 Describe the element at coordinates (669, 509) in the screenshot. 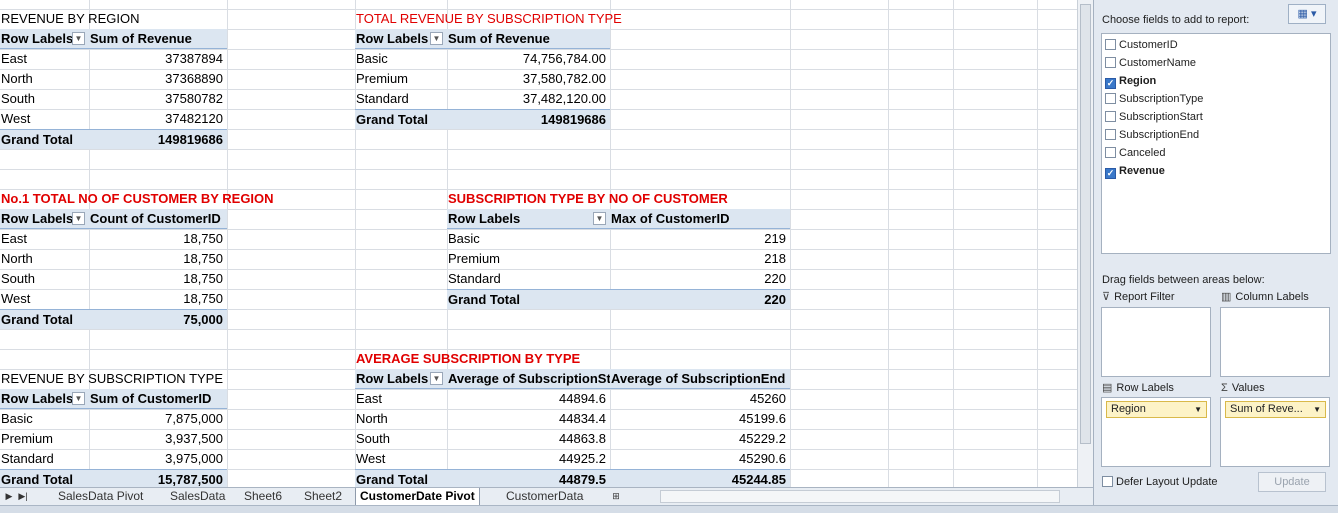

I see `status-bar` at that location.